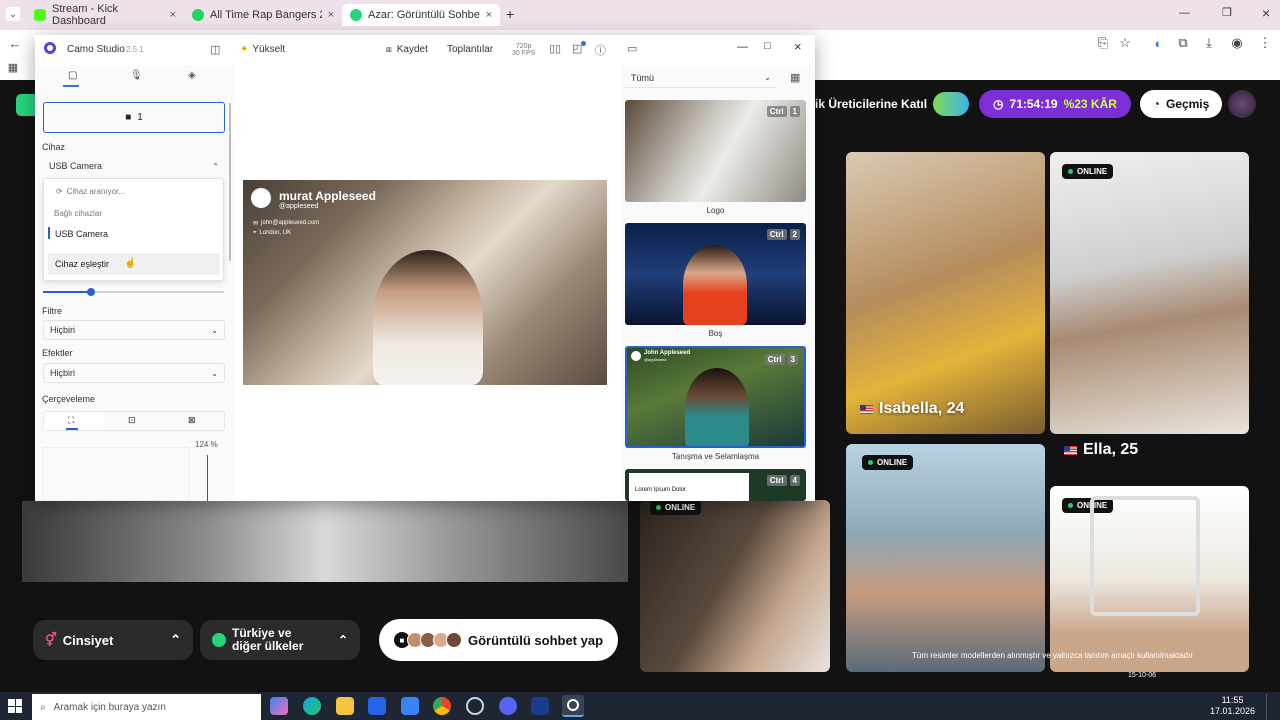 This screenshot has height=720, width=1280. Describe the element at coordinates (475, 706) in the screenshot. I see `obs-icon` at that location.